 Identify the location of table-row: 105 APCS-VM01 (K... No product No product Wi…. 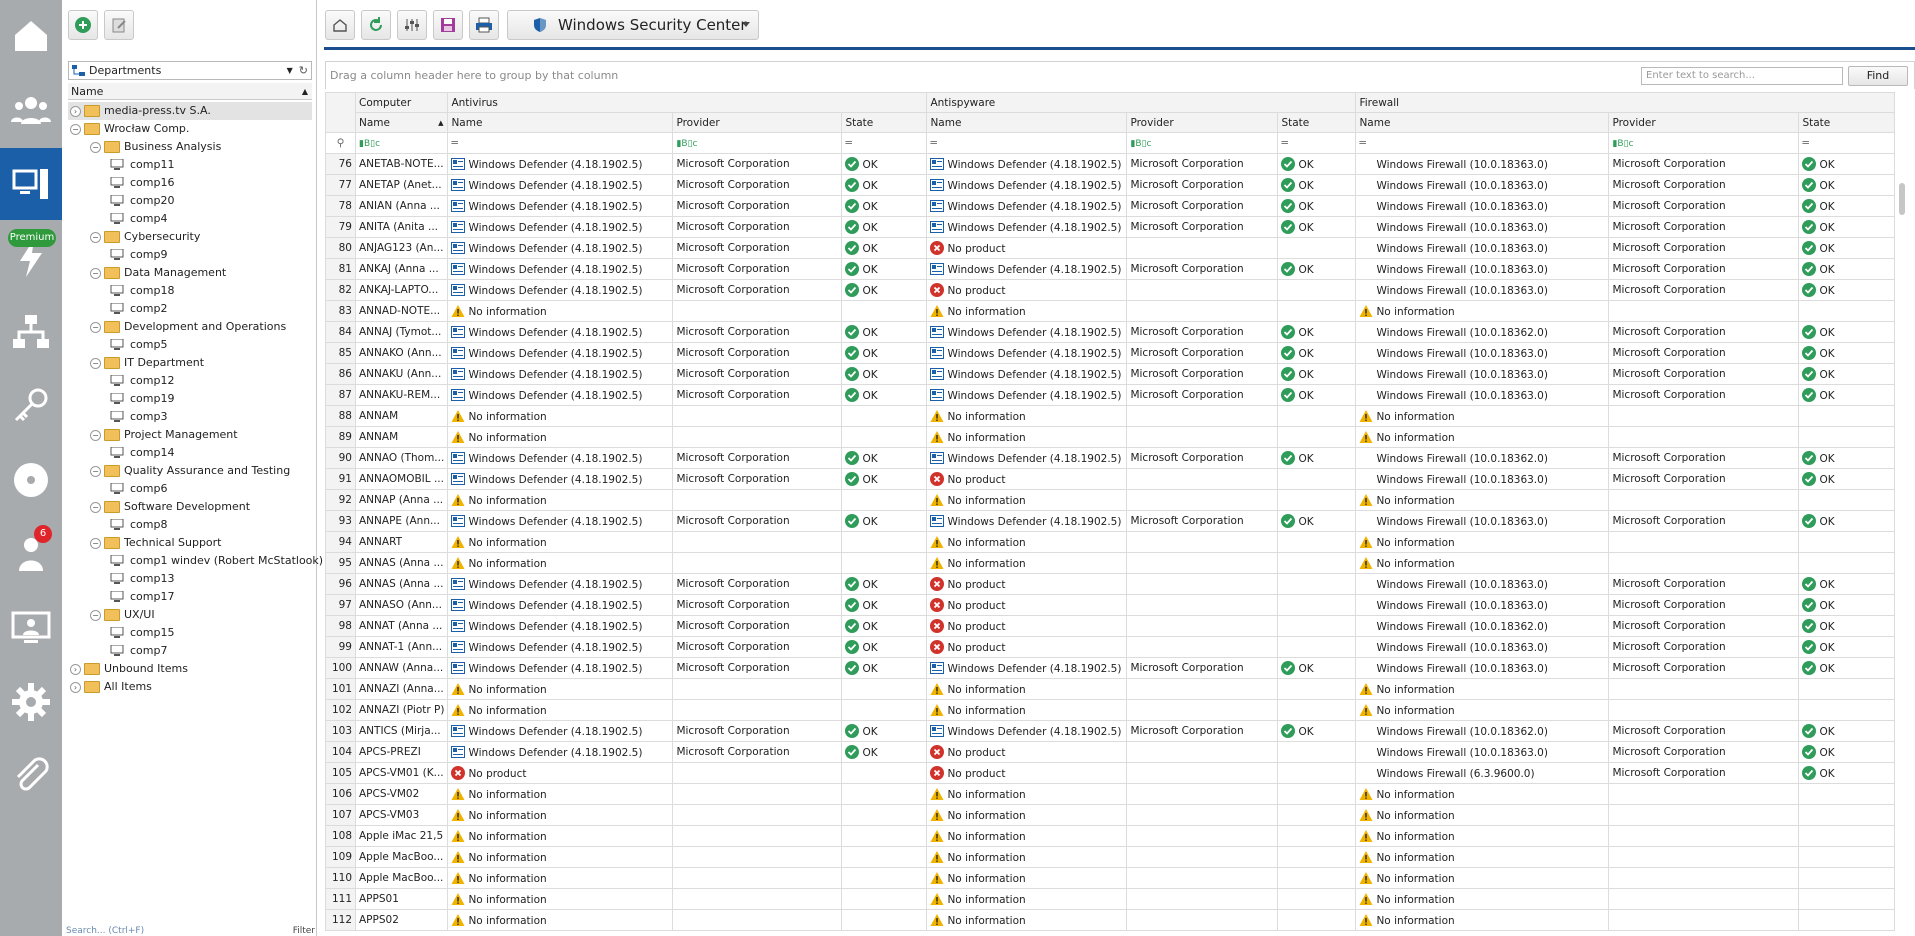
(1110, 773).